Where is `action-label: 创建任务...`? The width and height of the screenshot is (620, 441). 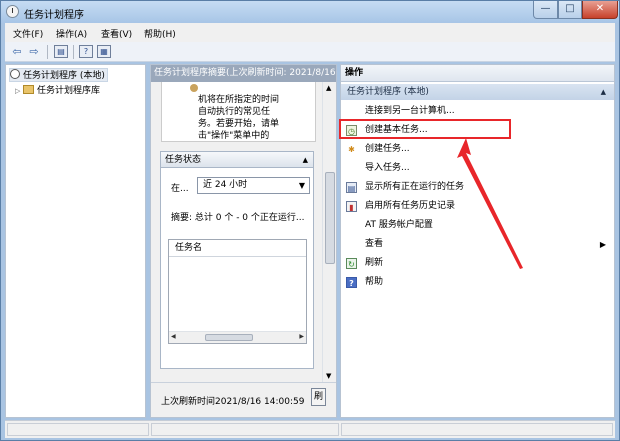 action-label: 创建任务... is located at coordinates (387, 149).